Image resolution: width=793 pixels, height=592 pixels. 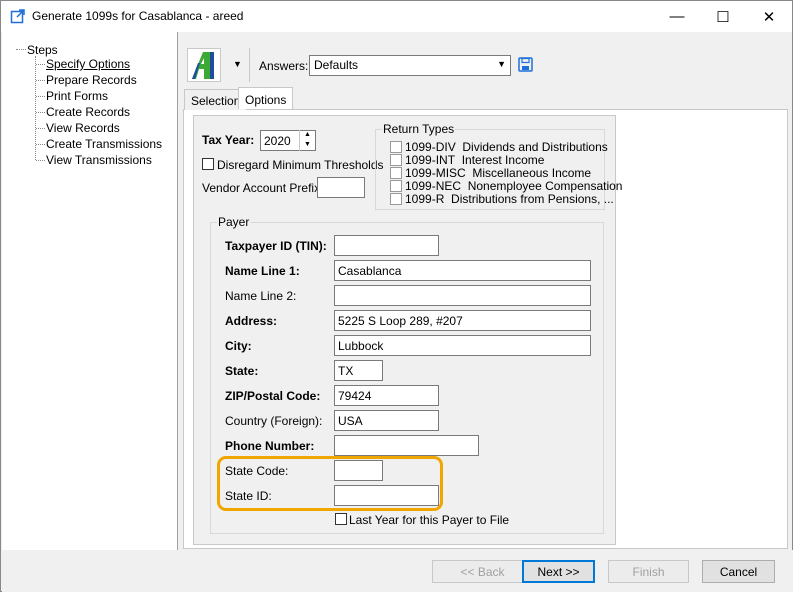 What do you see at coordinates (769, 16) in the screenshot?
I see `close-button: ✕` at bounding box center [769, 16].